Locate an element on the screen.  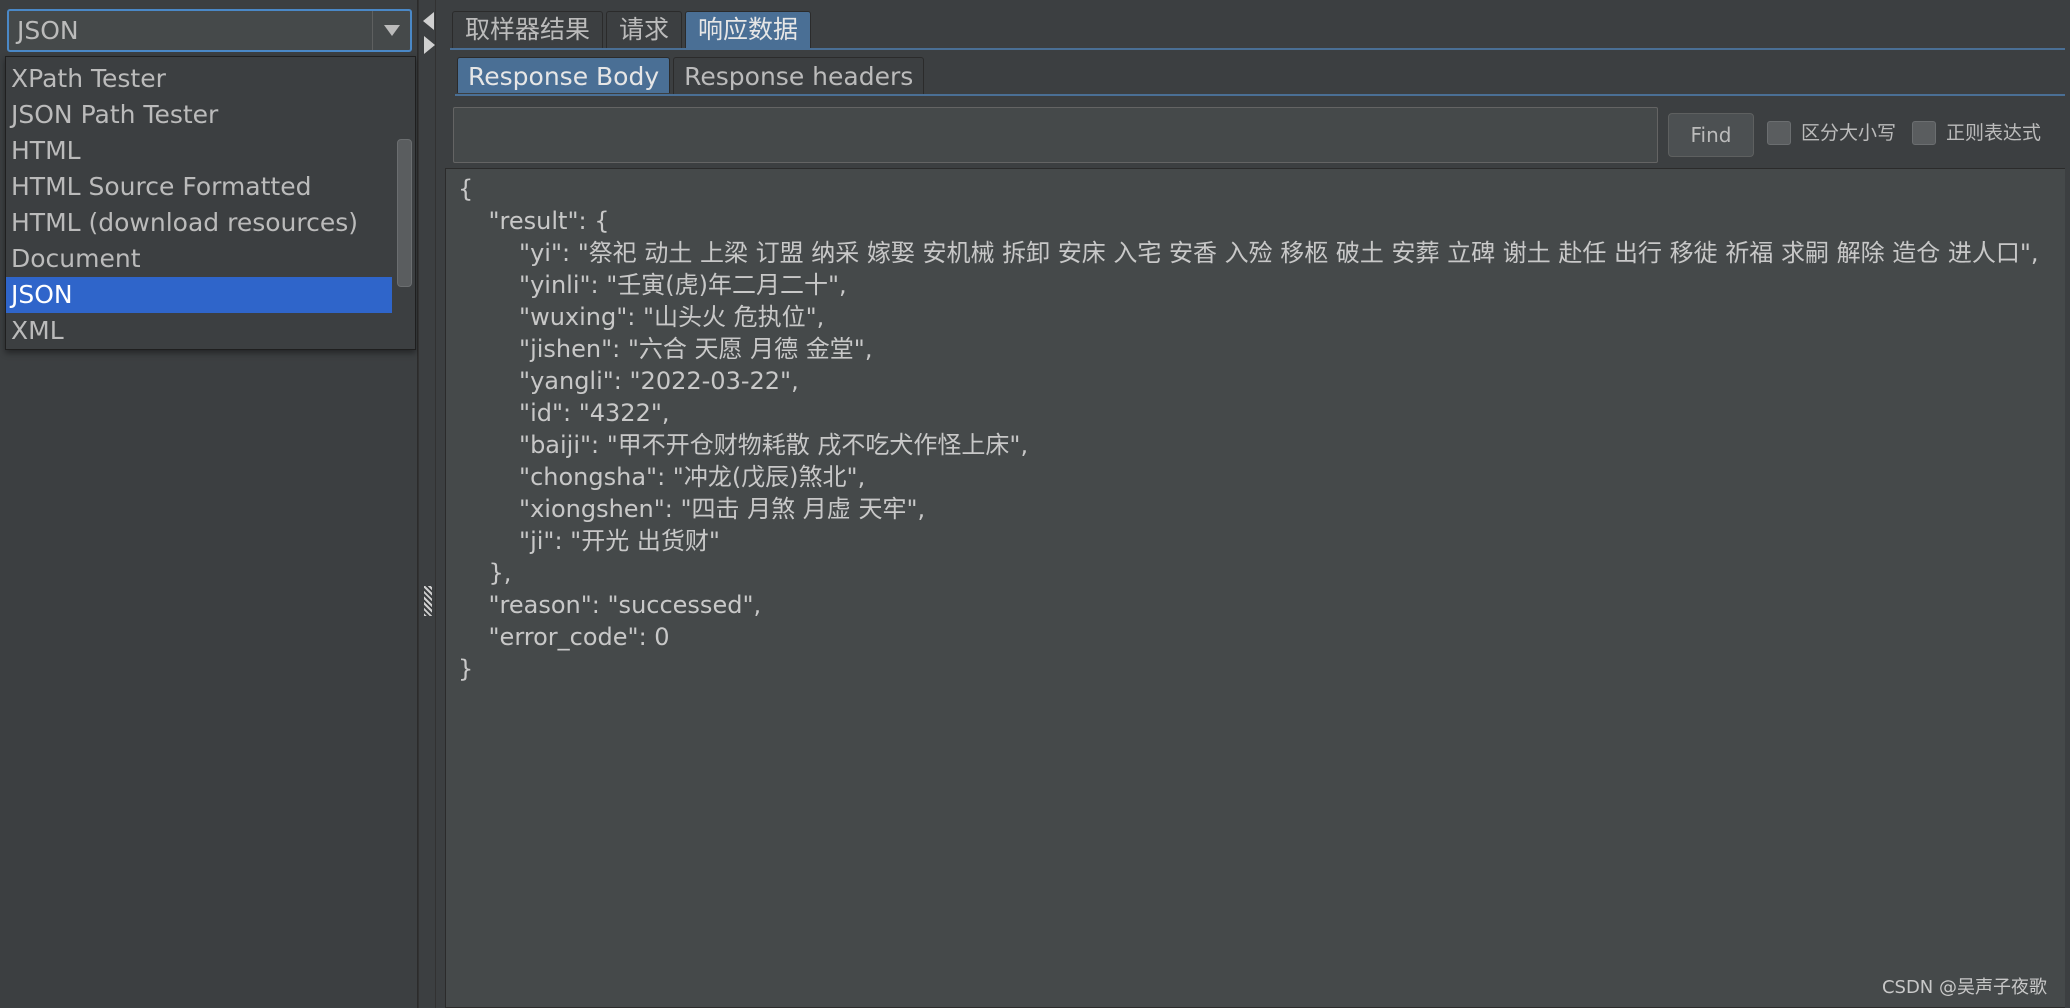
chevron-down-icon is located at coordinates (391, 30).